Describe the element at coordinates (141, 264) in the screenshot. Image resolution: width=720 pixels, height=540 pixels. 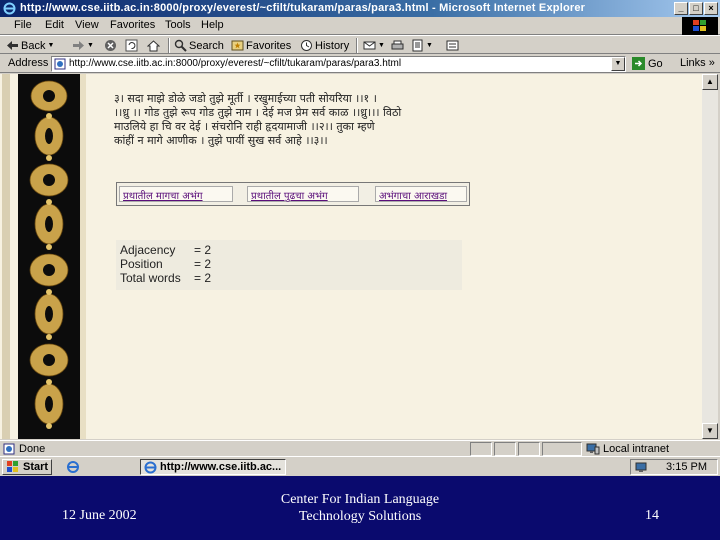
I see `stat-key: Position` at that location.